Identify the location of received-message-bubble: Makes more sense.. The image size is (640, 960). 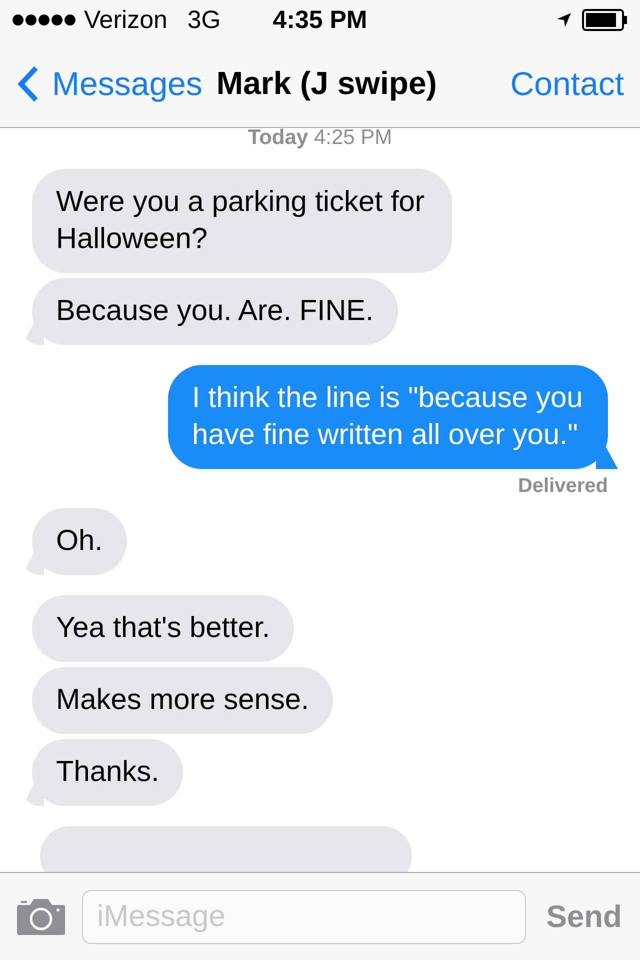
(183, 700).